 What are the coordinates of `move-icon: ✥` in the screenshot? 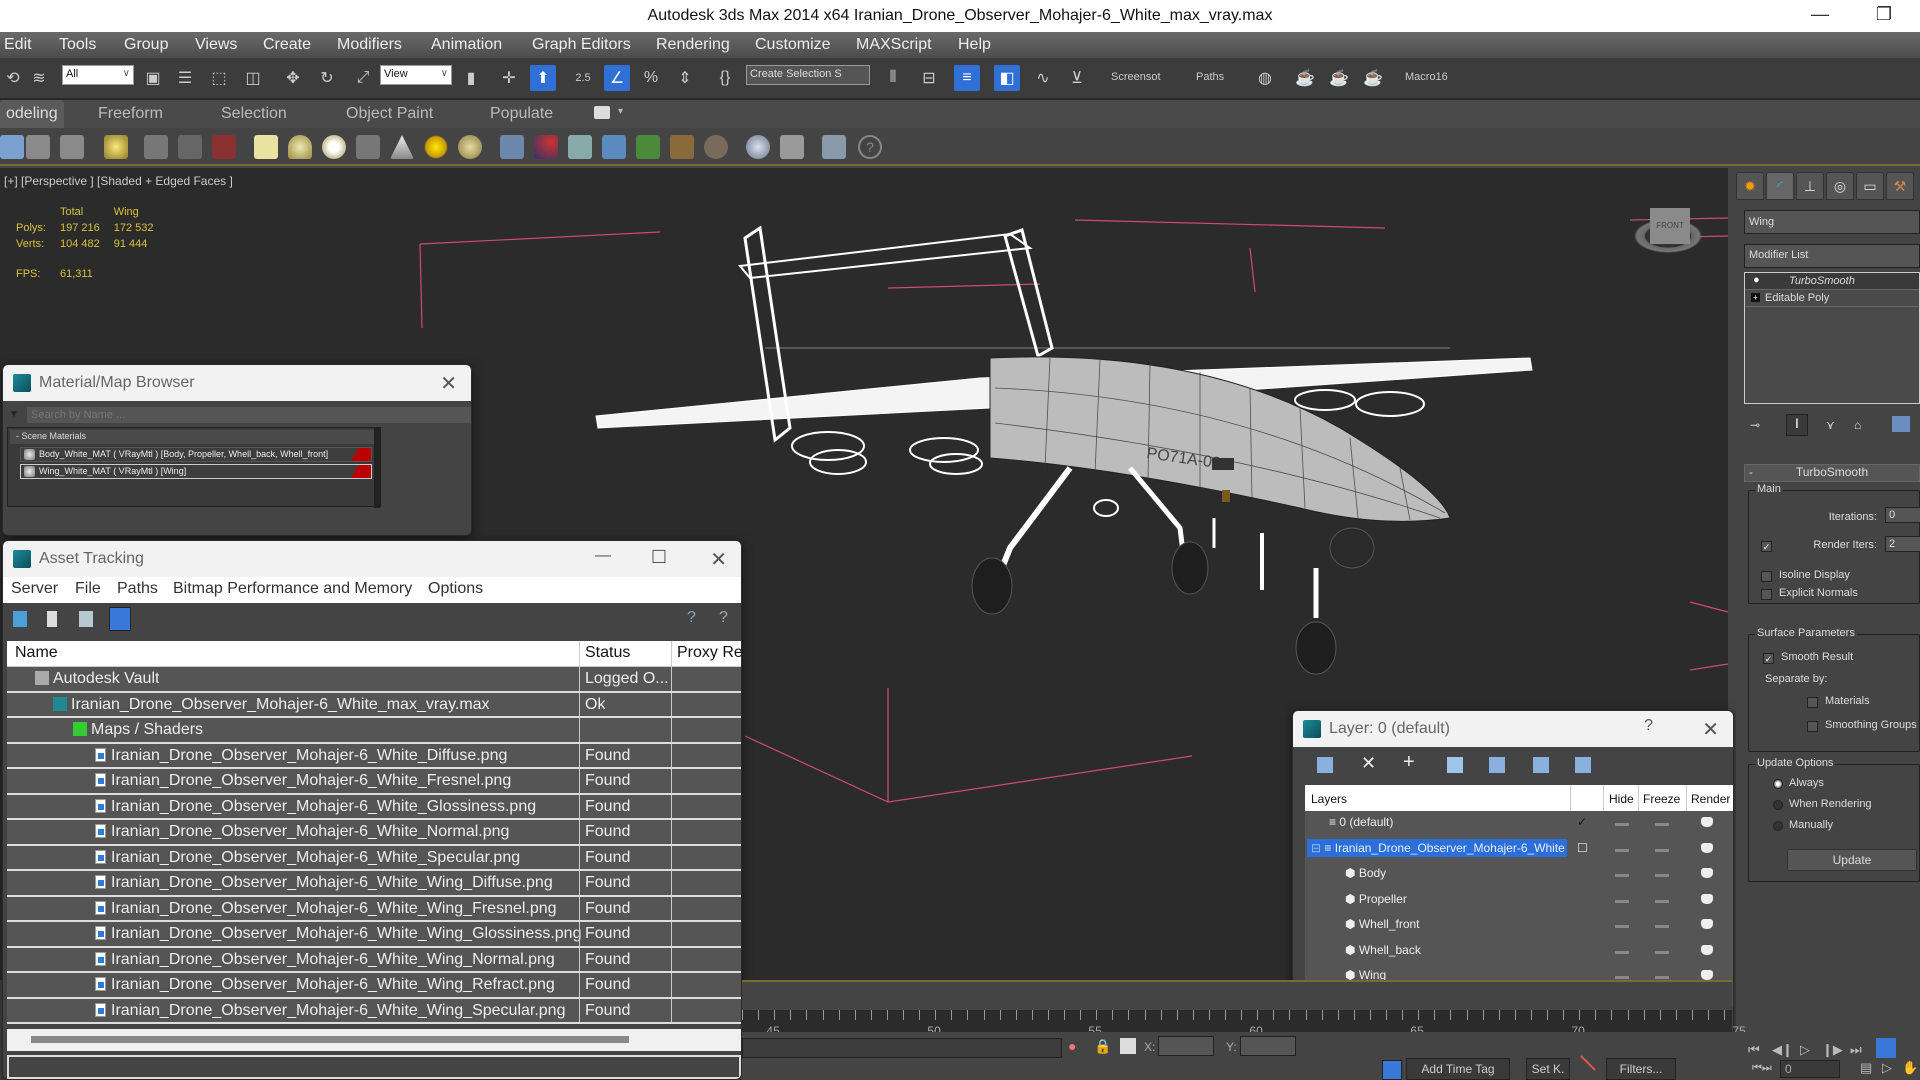 It's located at (293, 78).